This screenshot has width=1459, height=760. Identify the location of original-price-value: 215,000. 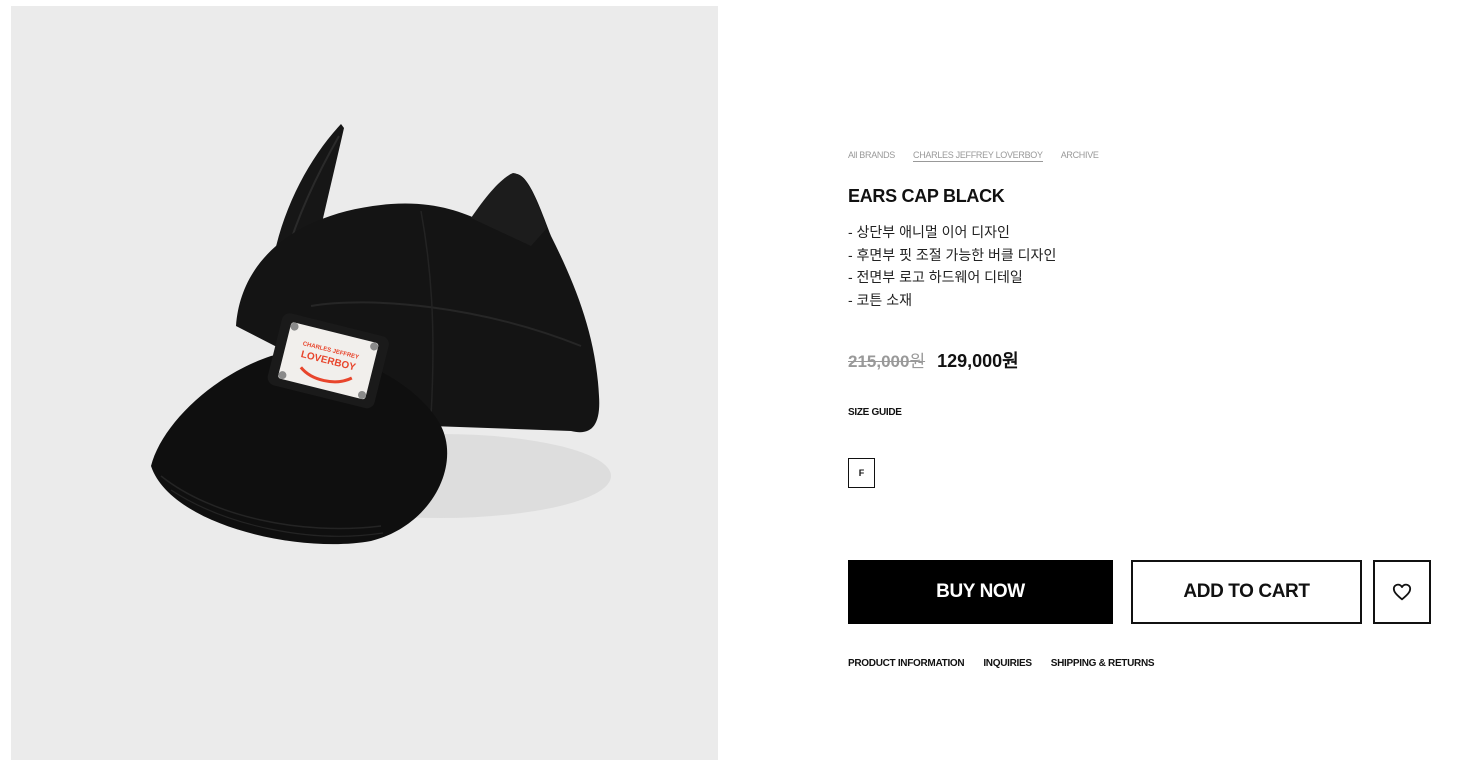
(879, 361).